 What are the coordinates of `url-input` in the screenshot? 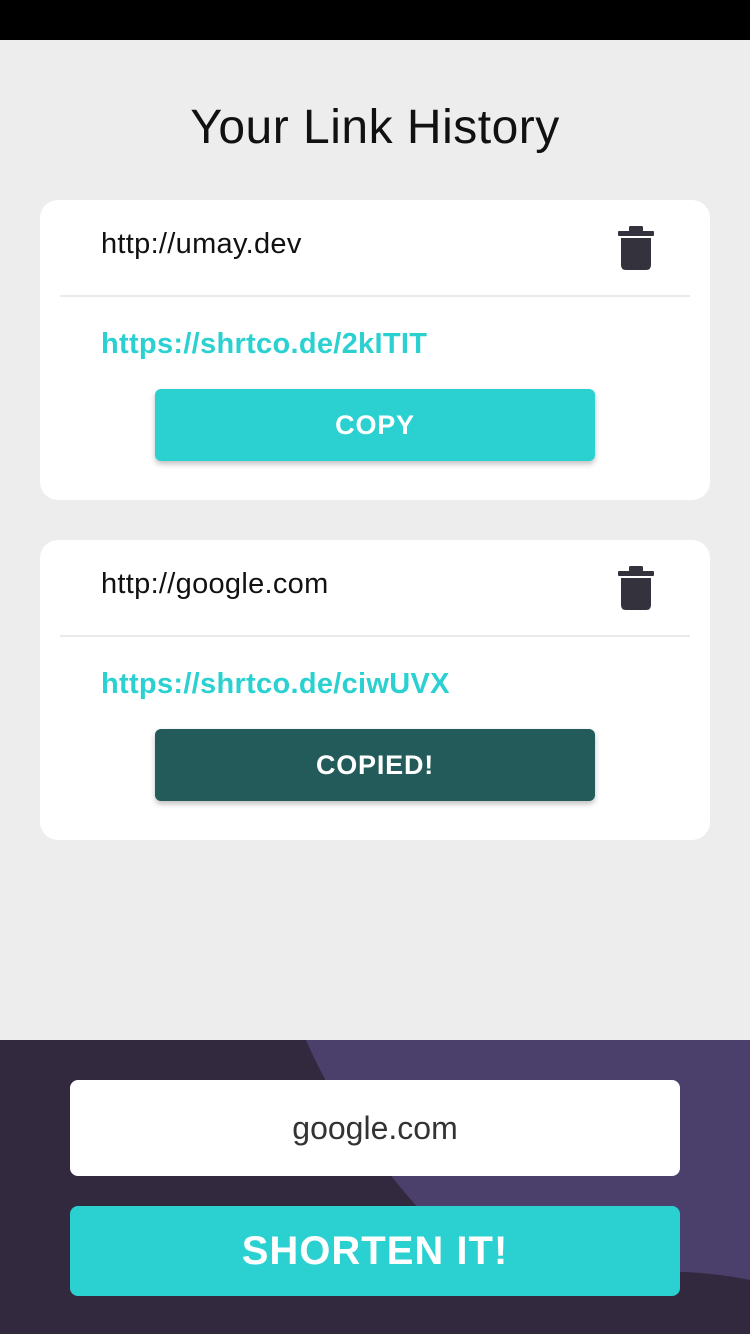 It's located at (375, 1128).